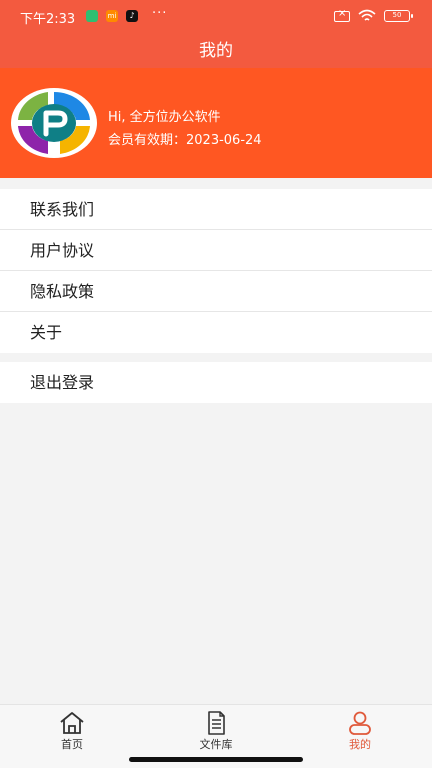 The image size is (432, 768). I want to click on more-notifications-icon: ···, so click(160, 13).